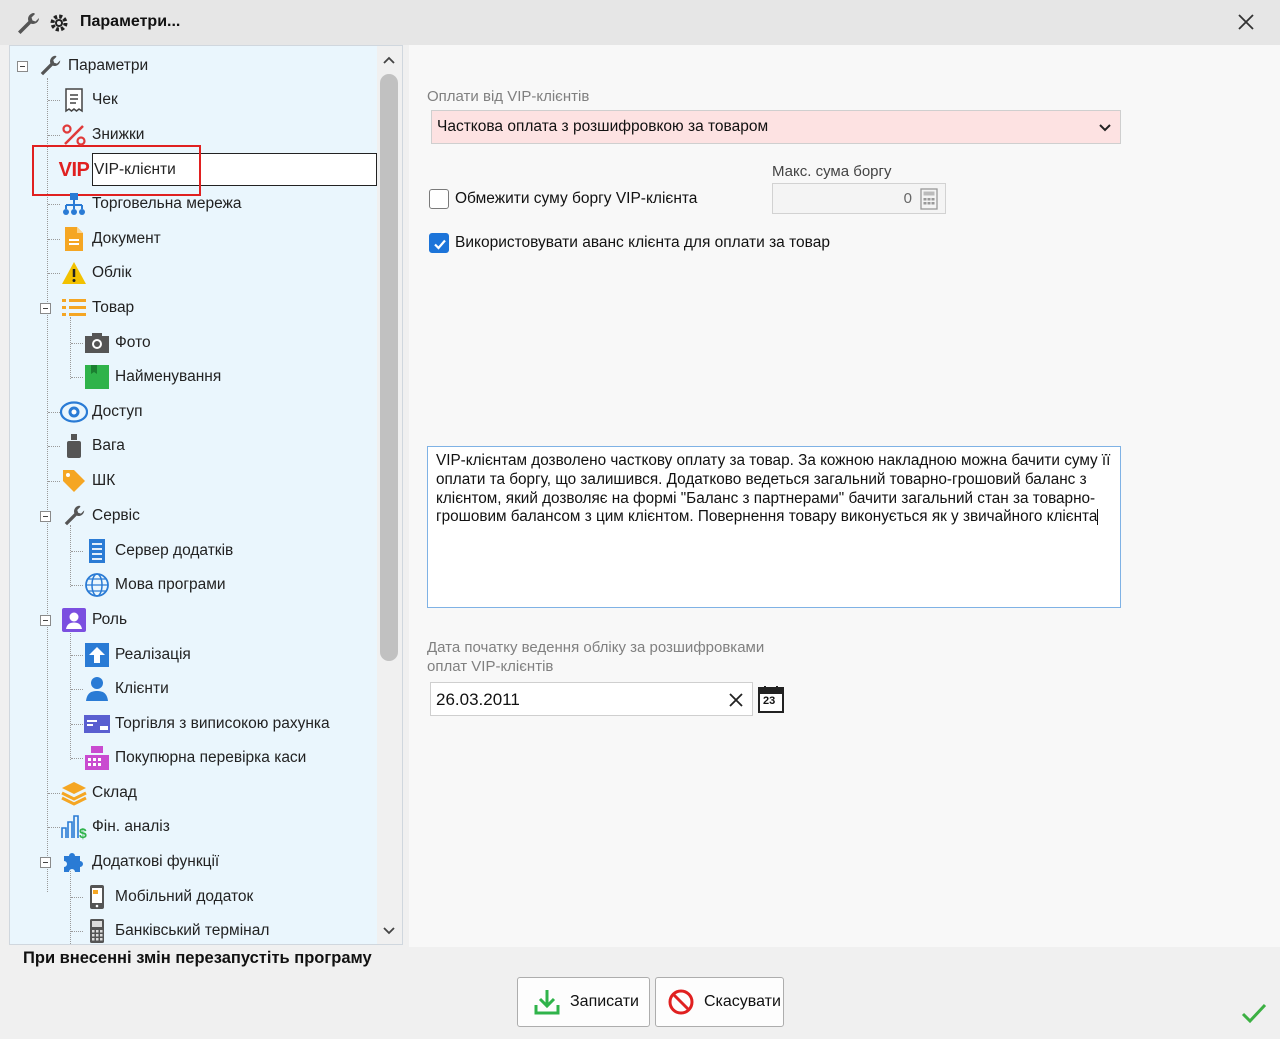  Describe the element at coordinates (74, 239) in the screenshot. I see `document-icon` at that location.